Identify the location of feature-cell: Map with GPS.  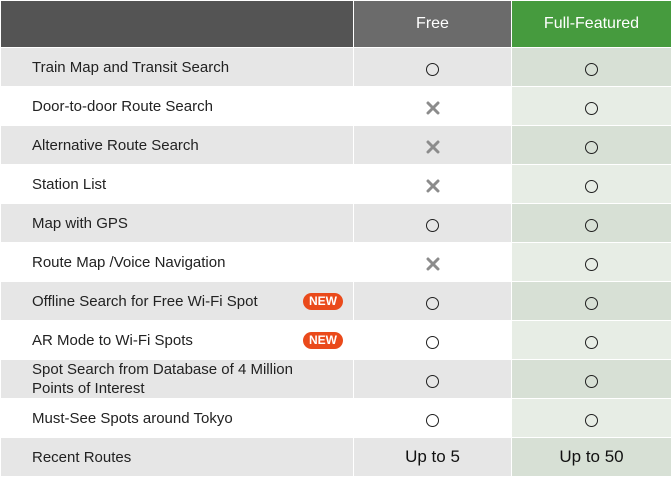
(177, 223).